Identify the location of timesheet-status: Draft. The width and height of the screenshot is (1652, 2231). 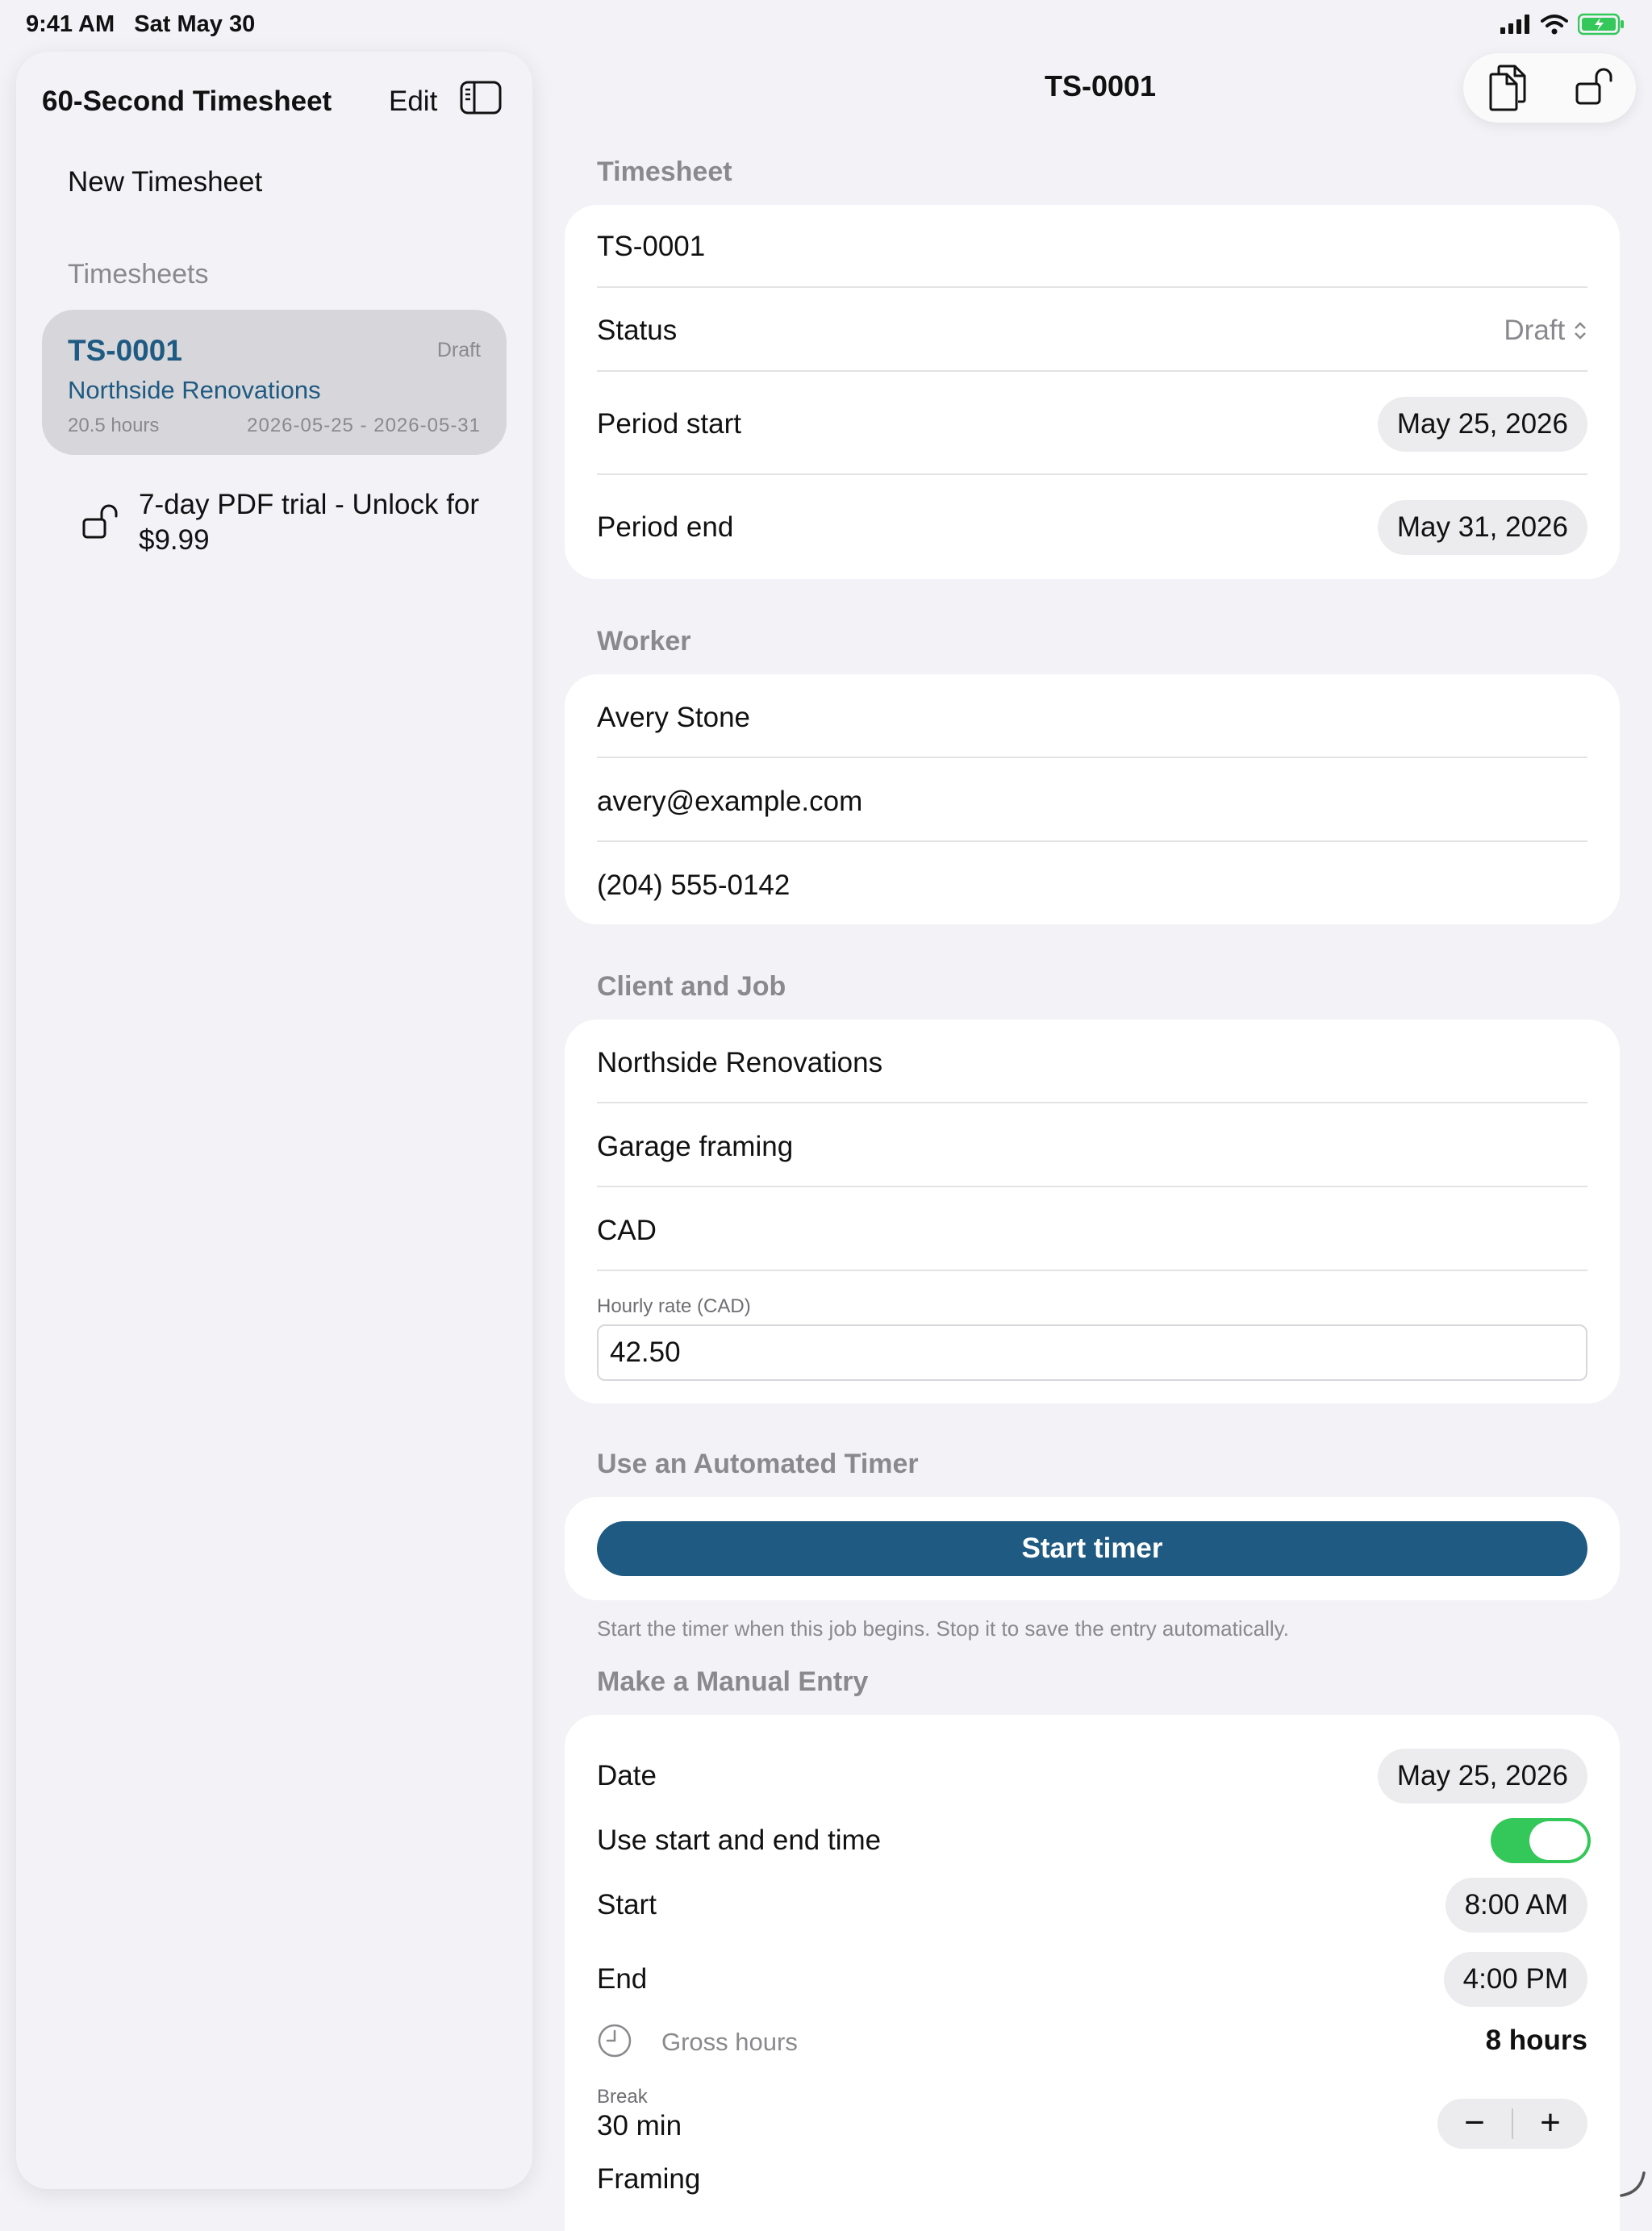
(459, 350).